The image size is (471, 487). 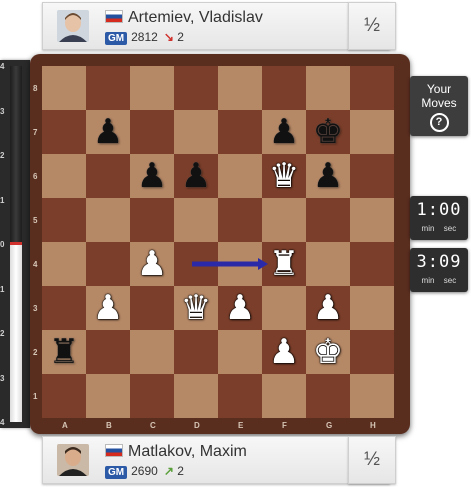 I want to click on square-d1, so click(x=196, y=396).